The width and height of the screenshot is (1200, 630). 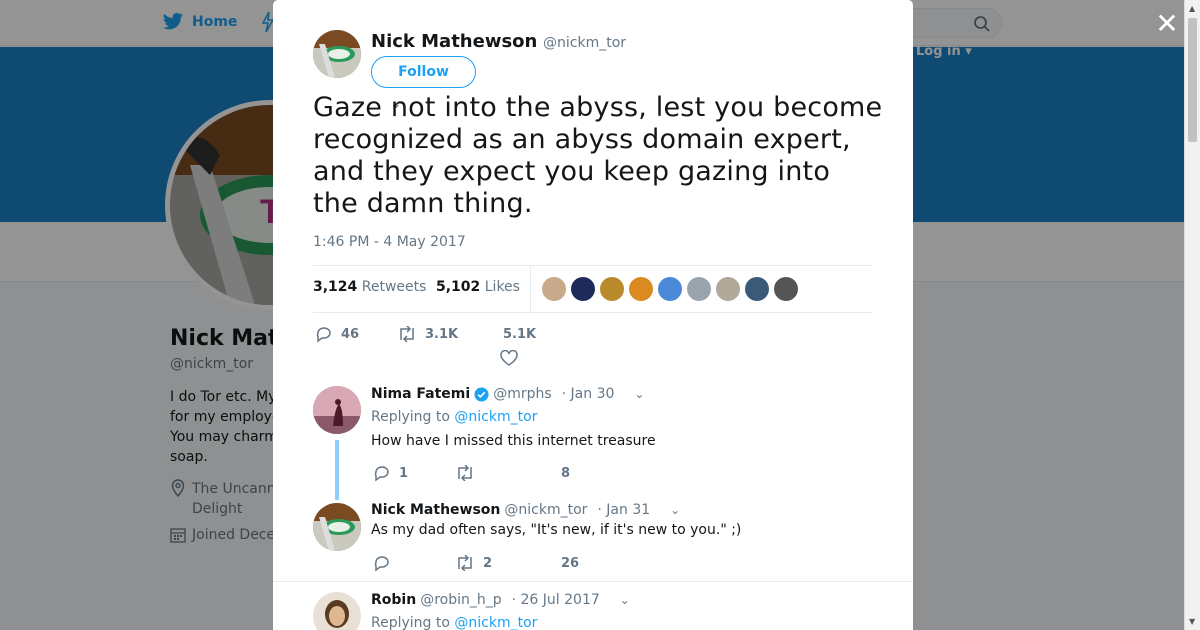 I want to click on reply-header: Nima Fatemi @mrphs · Jan 30 ⌄, so click(x=507, y=394).